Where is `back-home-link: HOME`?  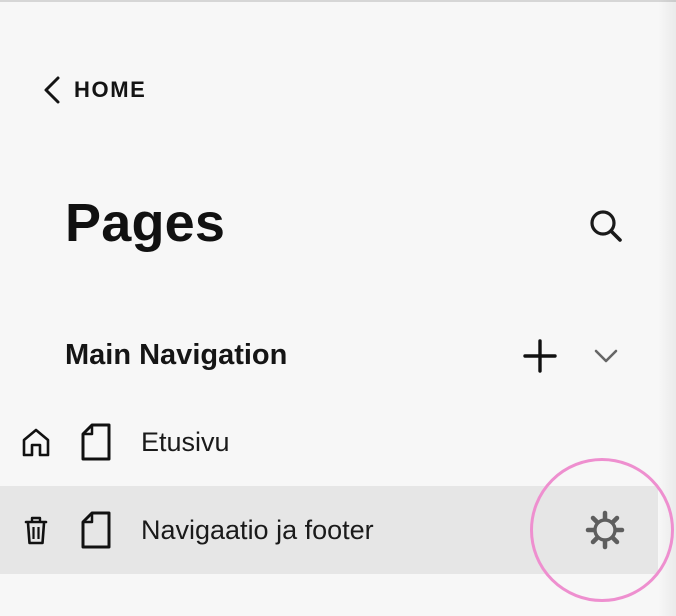 back-home-link: HOME is located at coordinates (93, 90).